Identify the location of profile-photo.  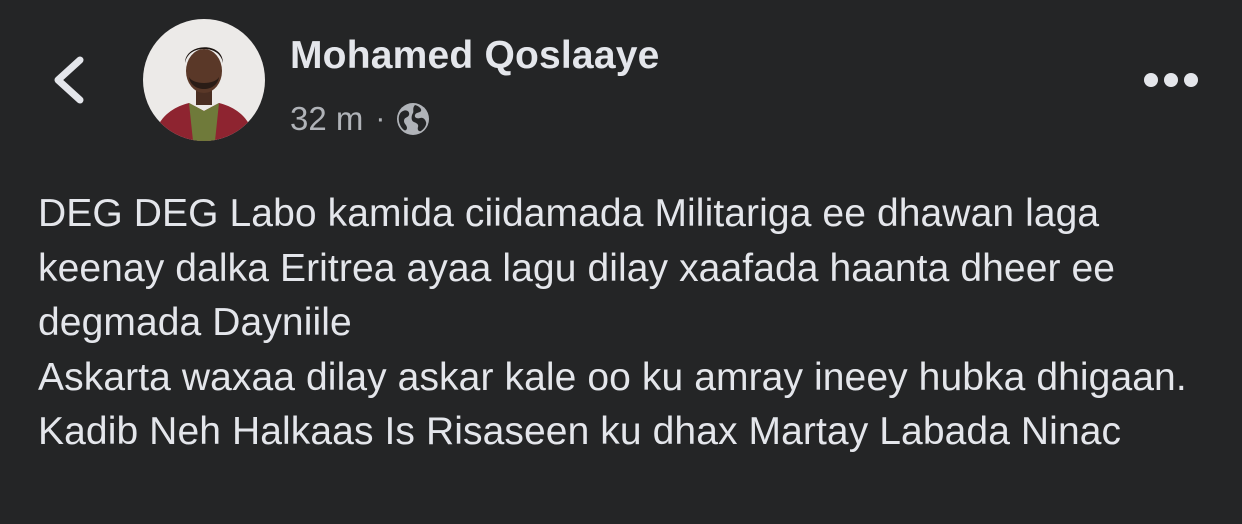
(204, 80).